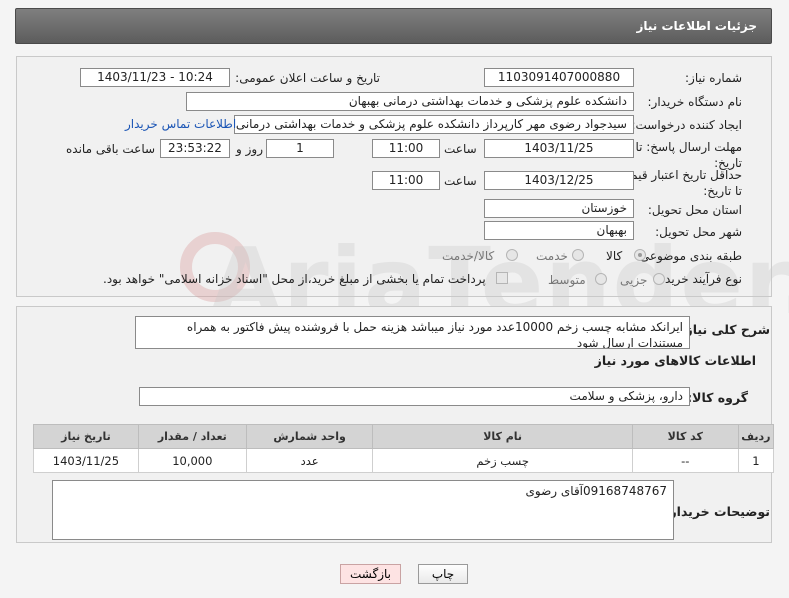 Image resolution: width=789 pixels, height=598 pixels. I want to click on category-option-both: کالا/خدمت, so click(468, 256).